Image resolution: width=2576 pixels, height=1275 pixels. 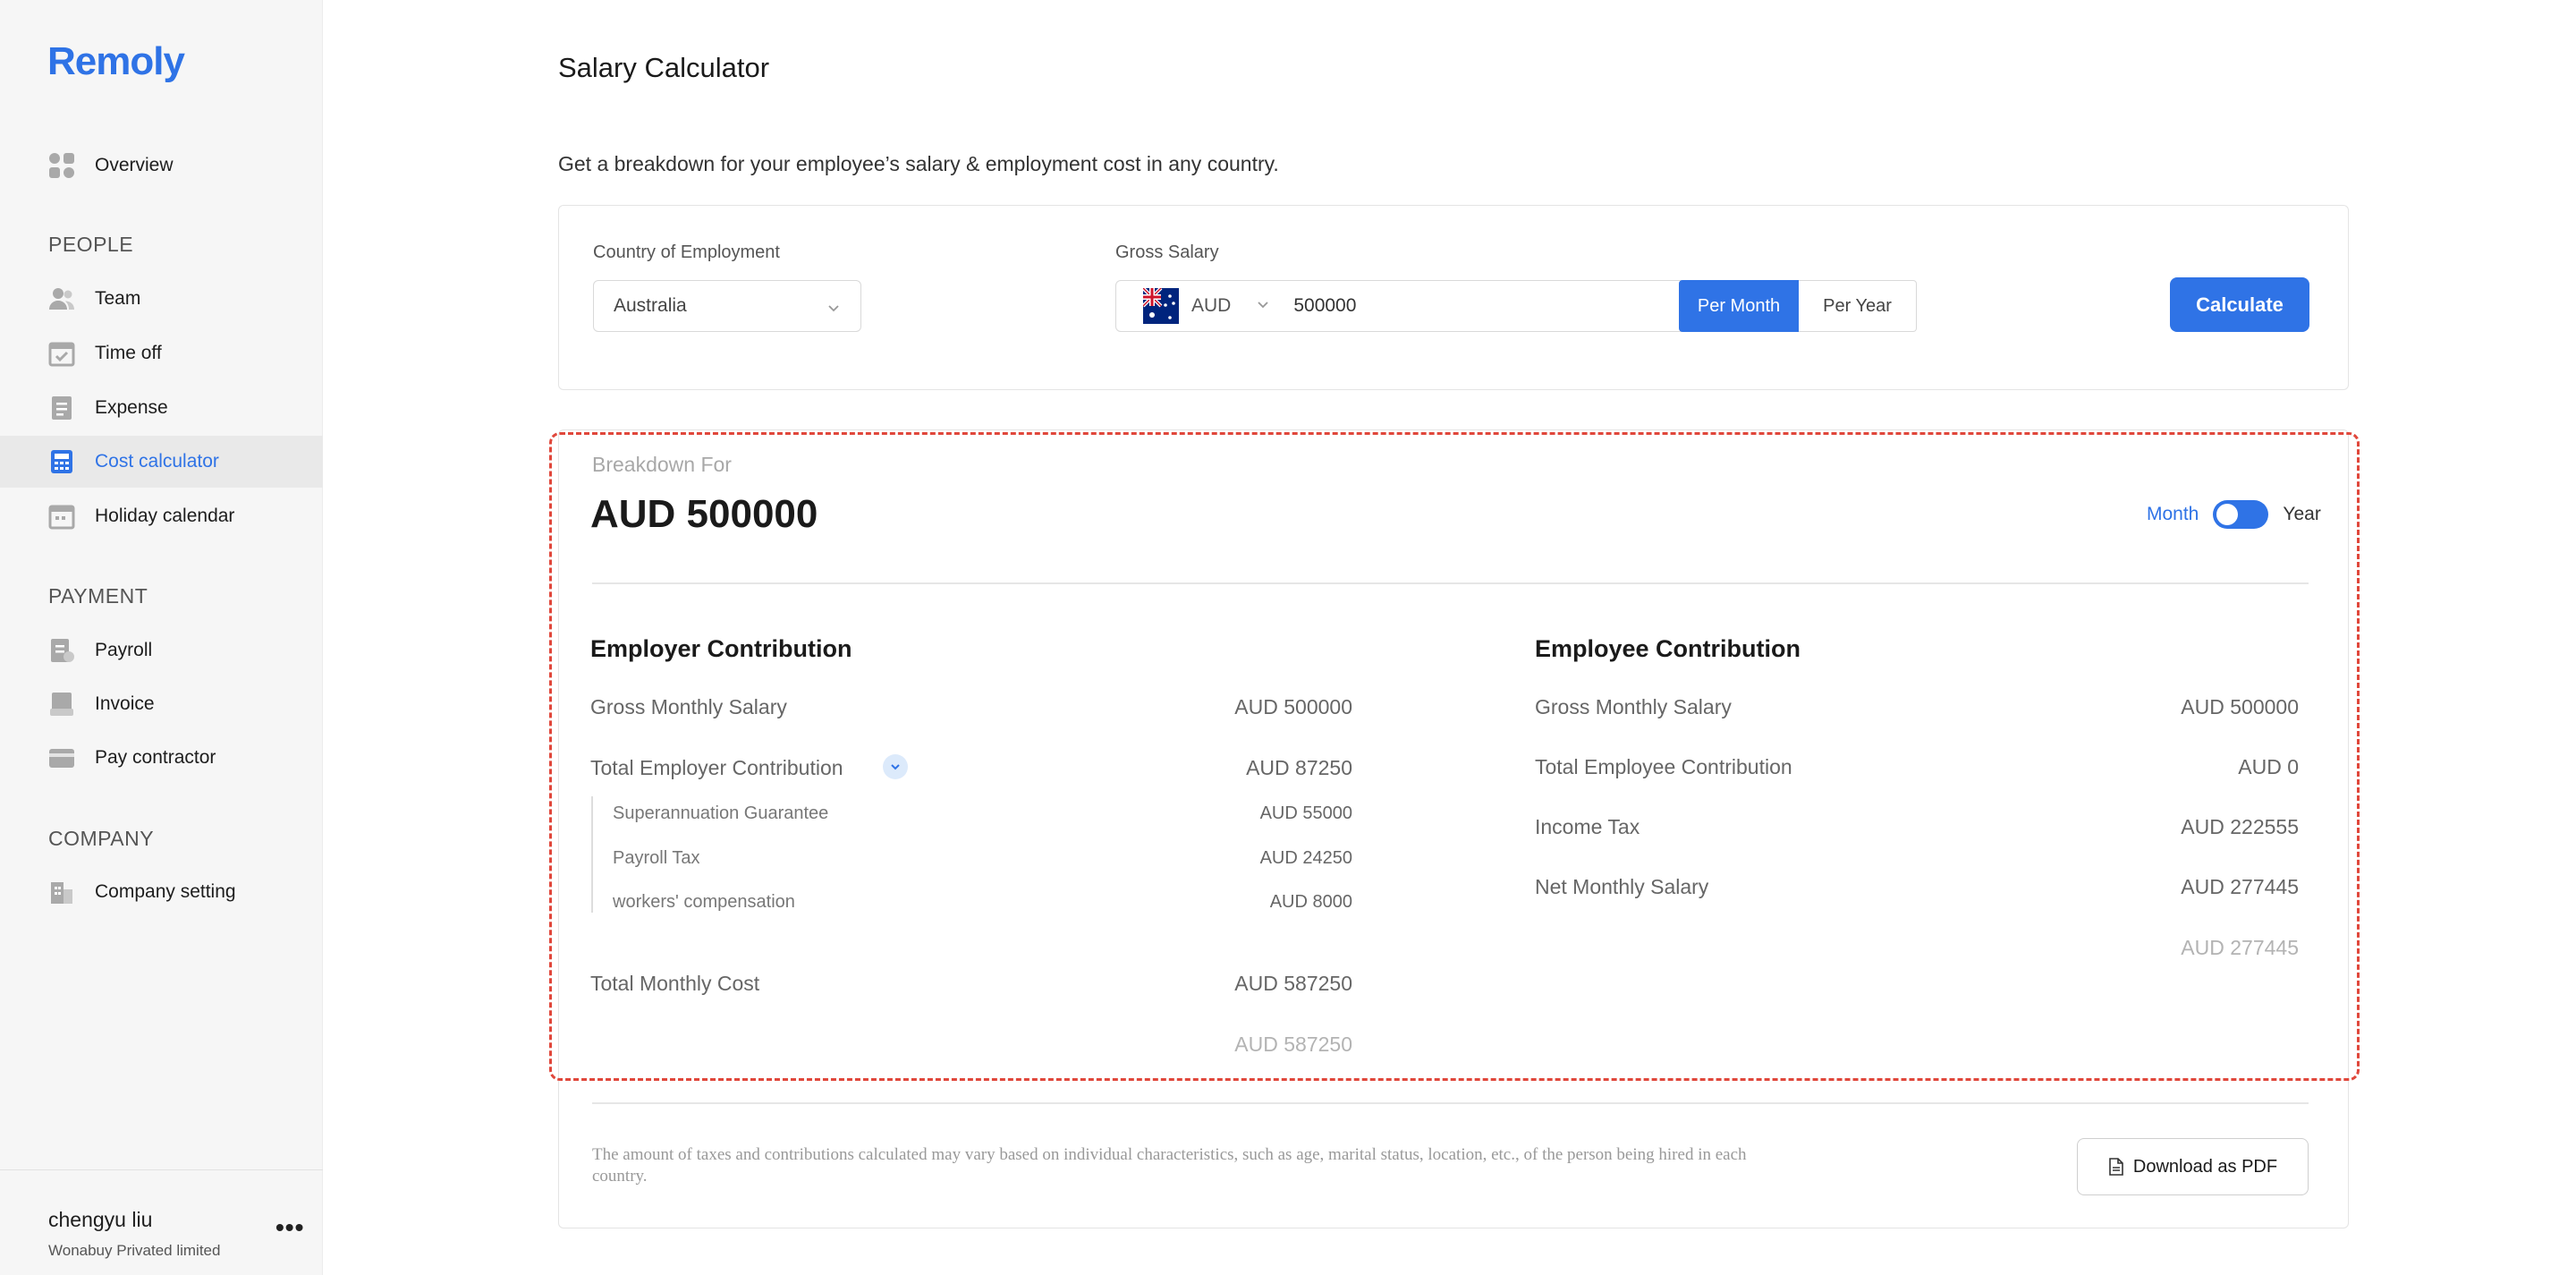 I want to click on month-year-toggle: Month Year, so click(x=2234, y=514).